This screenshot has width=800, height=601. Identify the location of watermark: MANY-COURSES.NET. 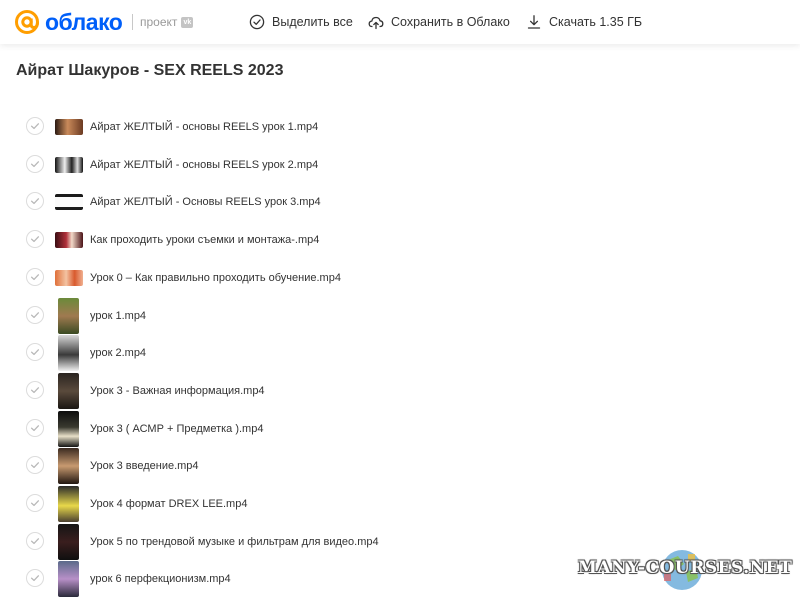
(685, 568).